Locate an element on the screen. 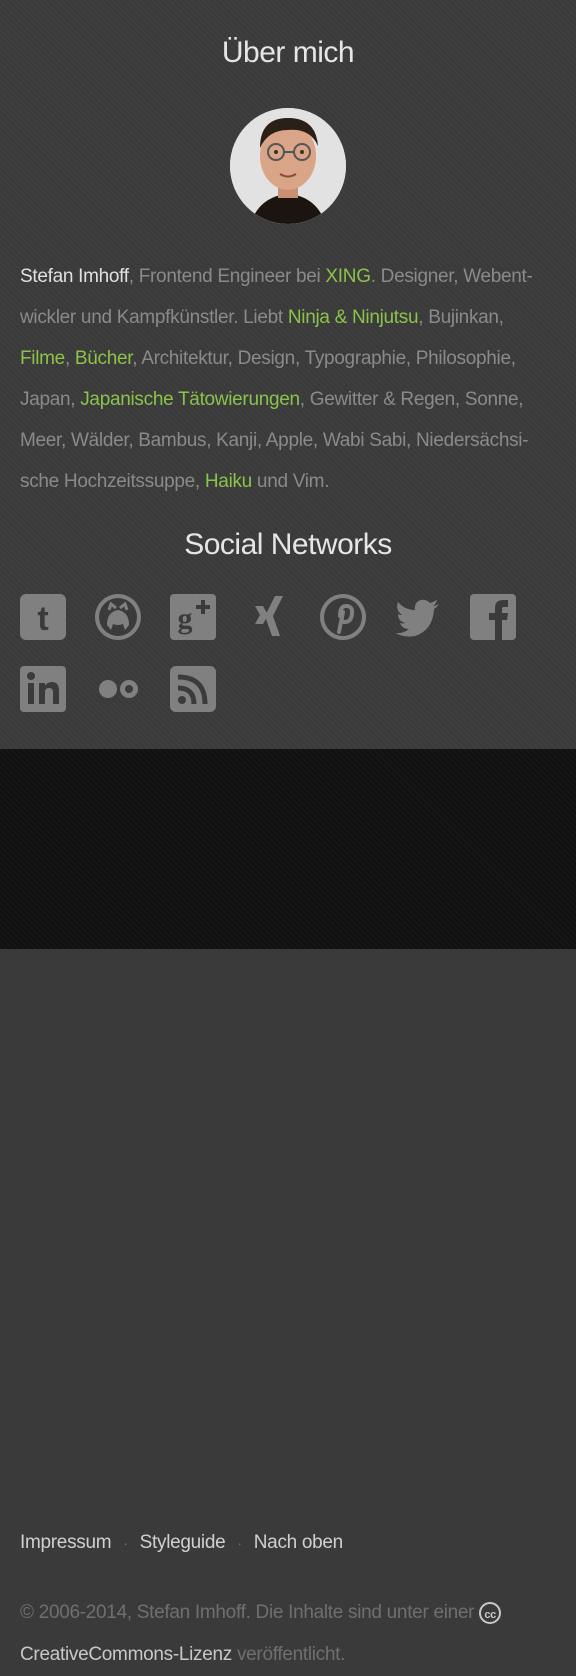 The width and height of the screenshot is (576, 1676). haiku-link: Haiku is located at coordinates (228, 481).